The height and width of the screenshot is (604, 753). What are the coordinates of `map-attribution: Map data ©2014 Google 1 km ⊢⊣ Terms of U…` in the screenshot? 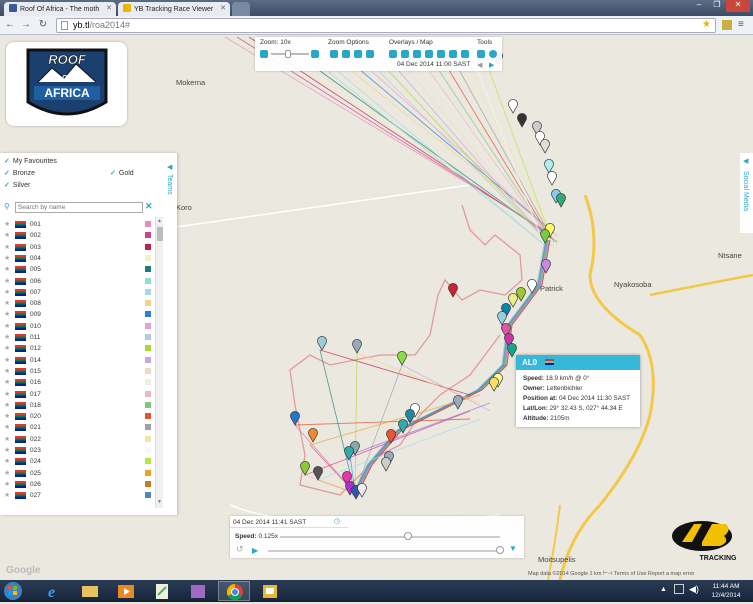 It's located at (611, 574).